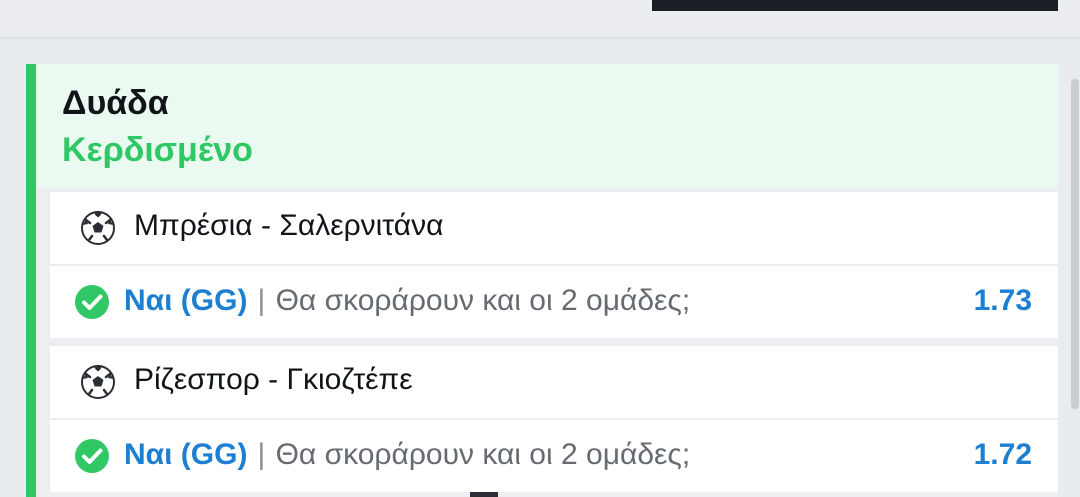 The image size is (1080, 497). Describe the element at coordinates (273, 379) in the screenshot. I see `match-name: Ρίζεσπορ - Γκιοζτέπε` at that location.